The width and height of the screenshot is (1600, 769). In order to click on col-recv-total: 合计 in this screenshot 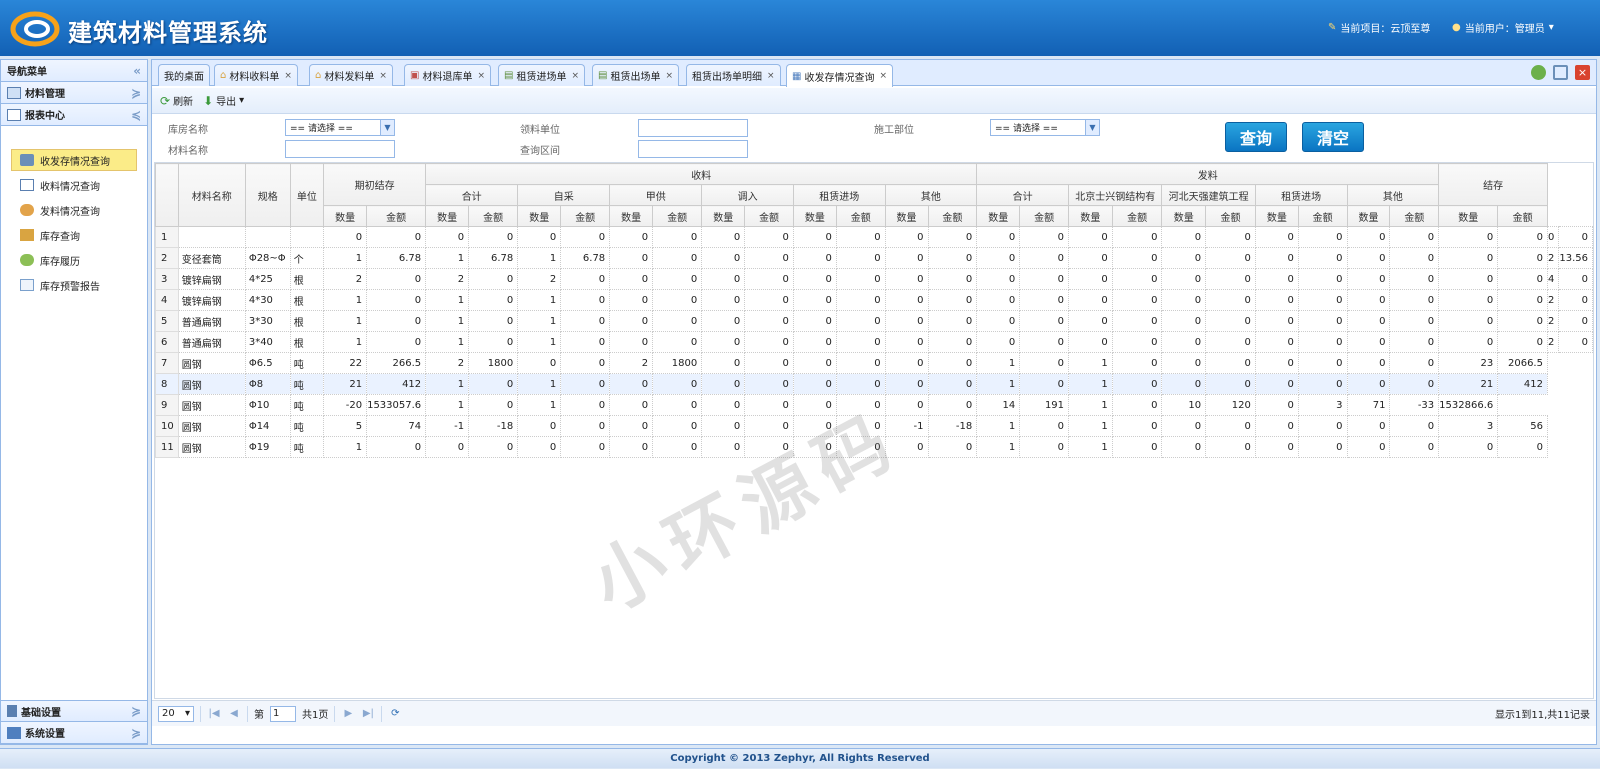, I will do `click(472, 195)`.